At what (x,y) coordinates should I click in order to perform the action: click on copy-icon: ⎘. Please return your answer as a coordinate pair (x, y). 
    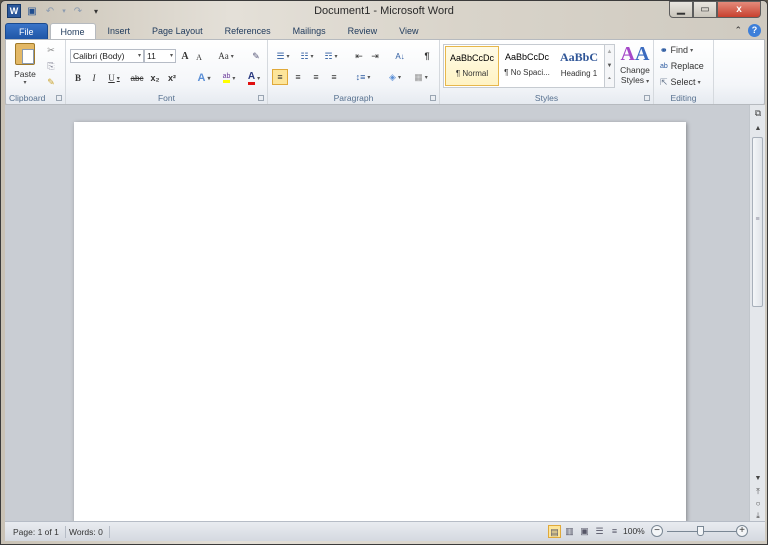
    Looking at the image, I should click on (51, 66).